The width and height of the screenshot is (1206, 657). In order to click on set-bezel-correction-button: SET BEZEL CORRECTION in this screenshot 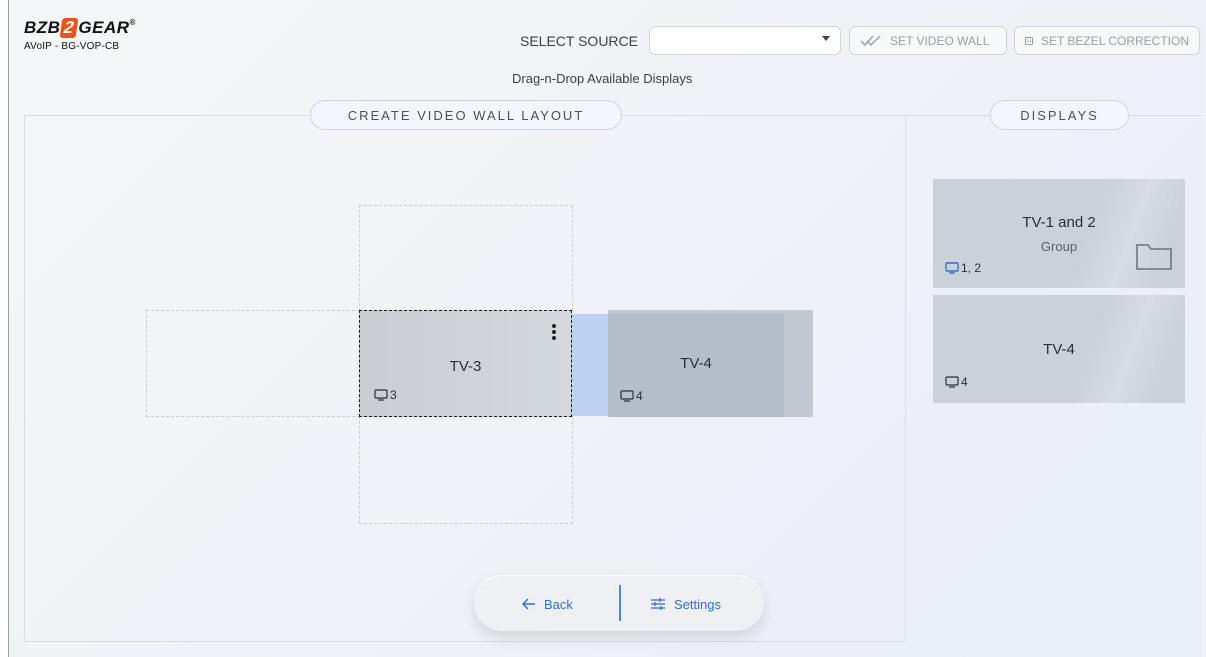, I will do `click(1107, 40)`.